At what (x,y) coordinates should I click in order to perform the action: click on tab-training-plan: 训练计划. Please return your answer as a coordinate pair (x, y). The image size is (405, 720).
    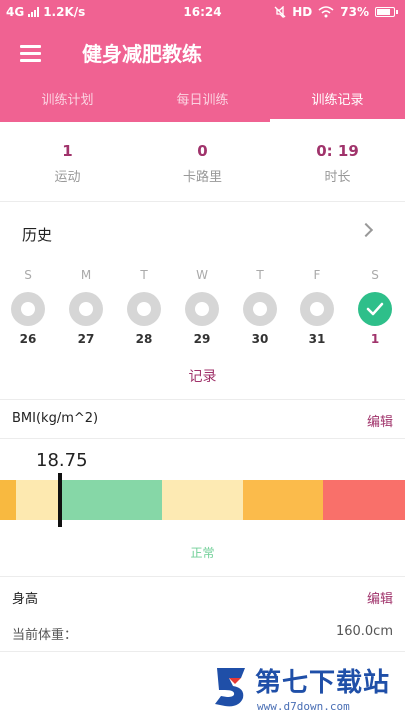
    Looking at the image, I should click on (67, 102).